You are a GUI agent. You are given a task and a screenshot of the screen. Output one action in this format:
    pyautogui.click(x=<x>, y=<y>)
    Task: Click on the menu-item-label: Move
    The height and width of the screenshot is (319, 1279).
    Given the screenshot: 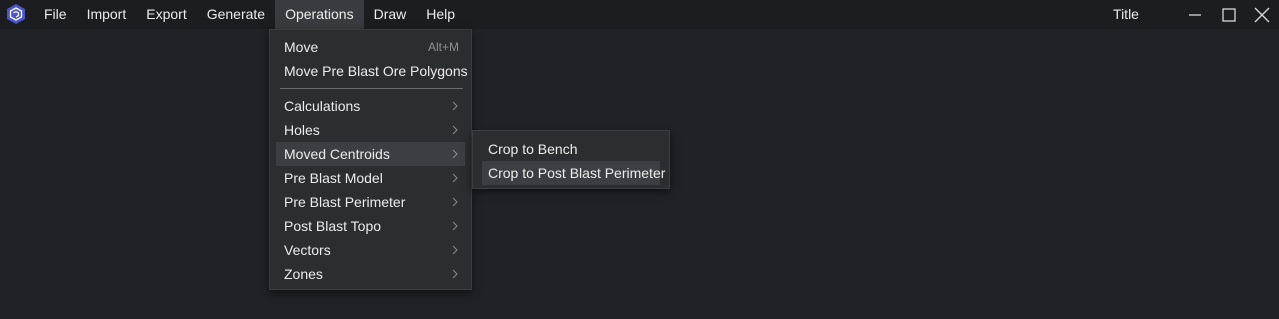 What is the action you would take?
    pyautogui.click(x=301, y=47)
    